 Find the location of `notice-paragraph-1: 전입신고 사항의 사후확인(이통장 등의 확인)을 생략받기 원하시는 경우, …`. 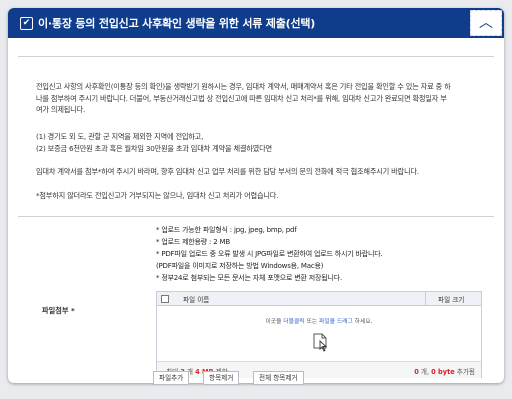

notice-paragraph-1: 전입신고 사항의 사후확인(이통장 등의 확인)을 생략받기 원하시는 경우, … is located at coordinates (258, 98).